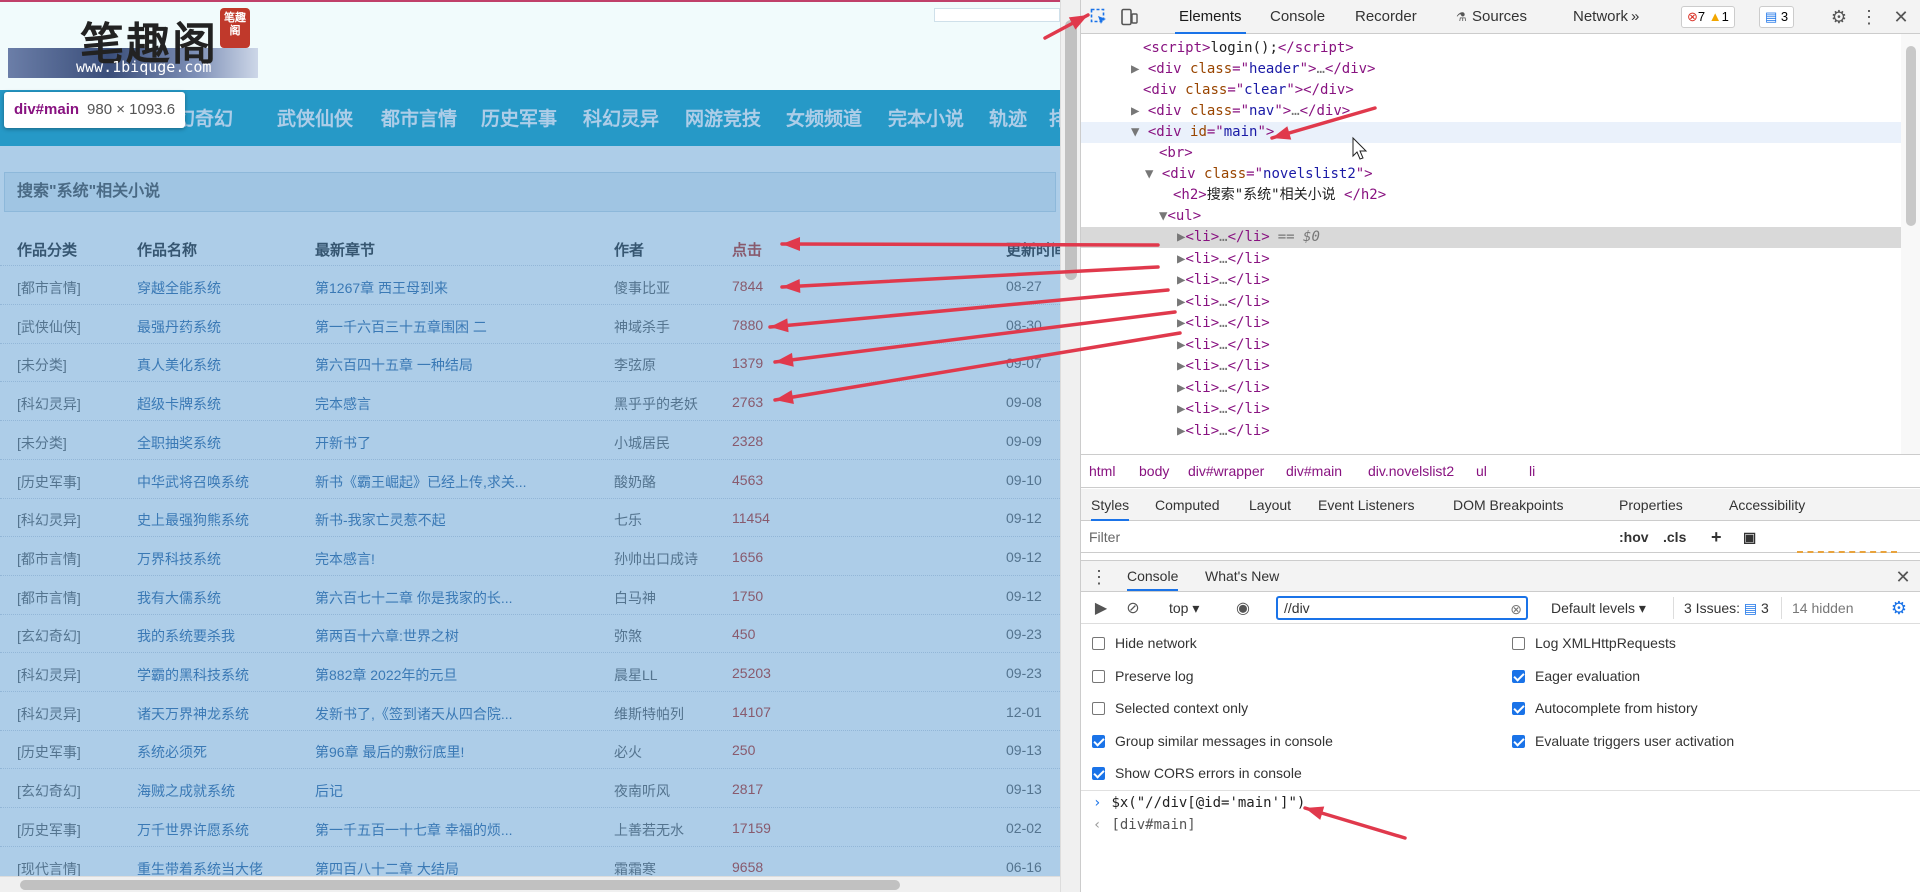 The height and width of the screenshot is (892, 1920). Describe the element at coordinates (519, 117) in the screenshot. I see `nav-item: 历史军事` at that location.